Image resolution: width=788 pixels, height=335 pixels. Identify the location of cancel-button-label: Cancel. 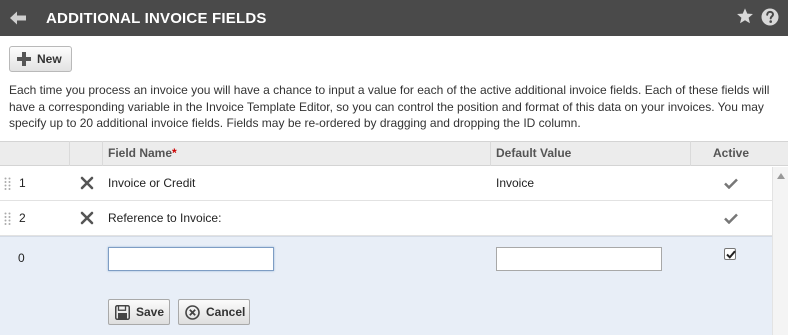
(226, 312).